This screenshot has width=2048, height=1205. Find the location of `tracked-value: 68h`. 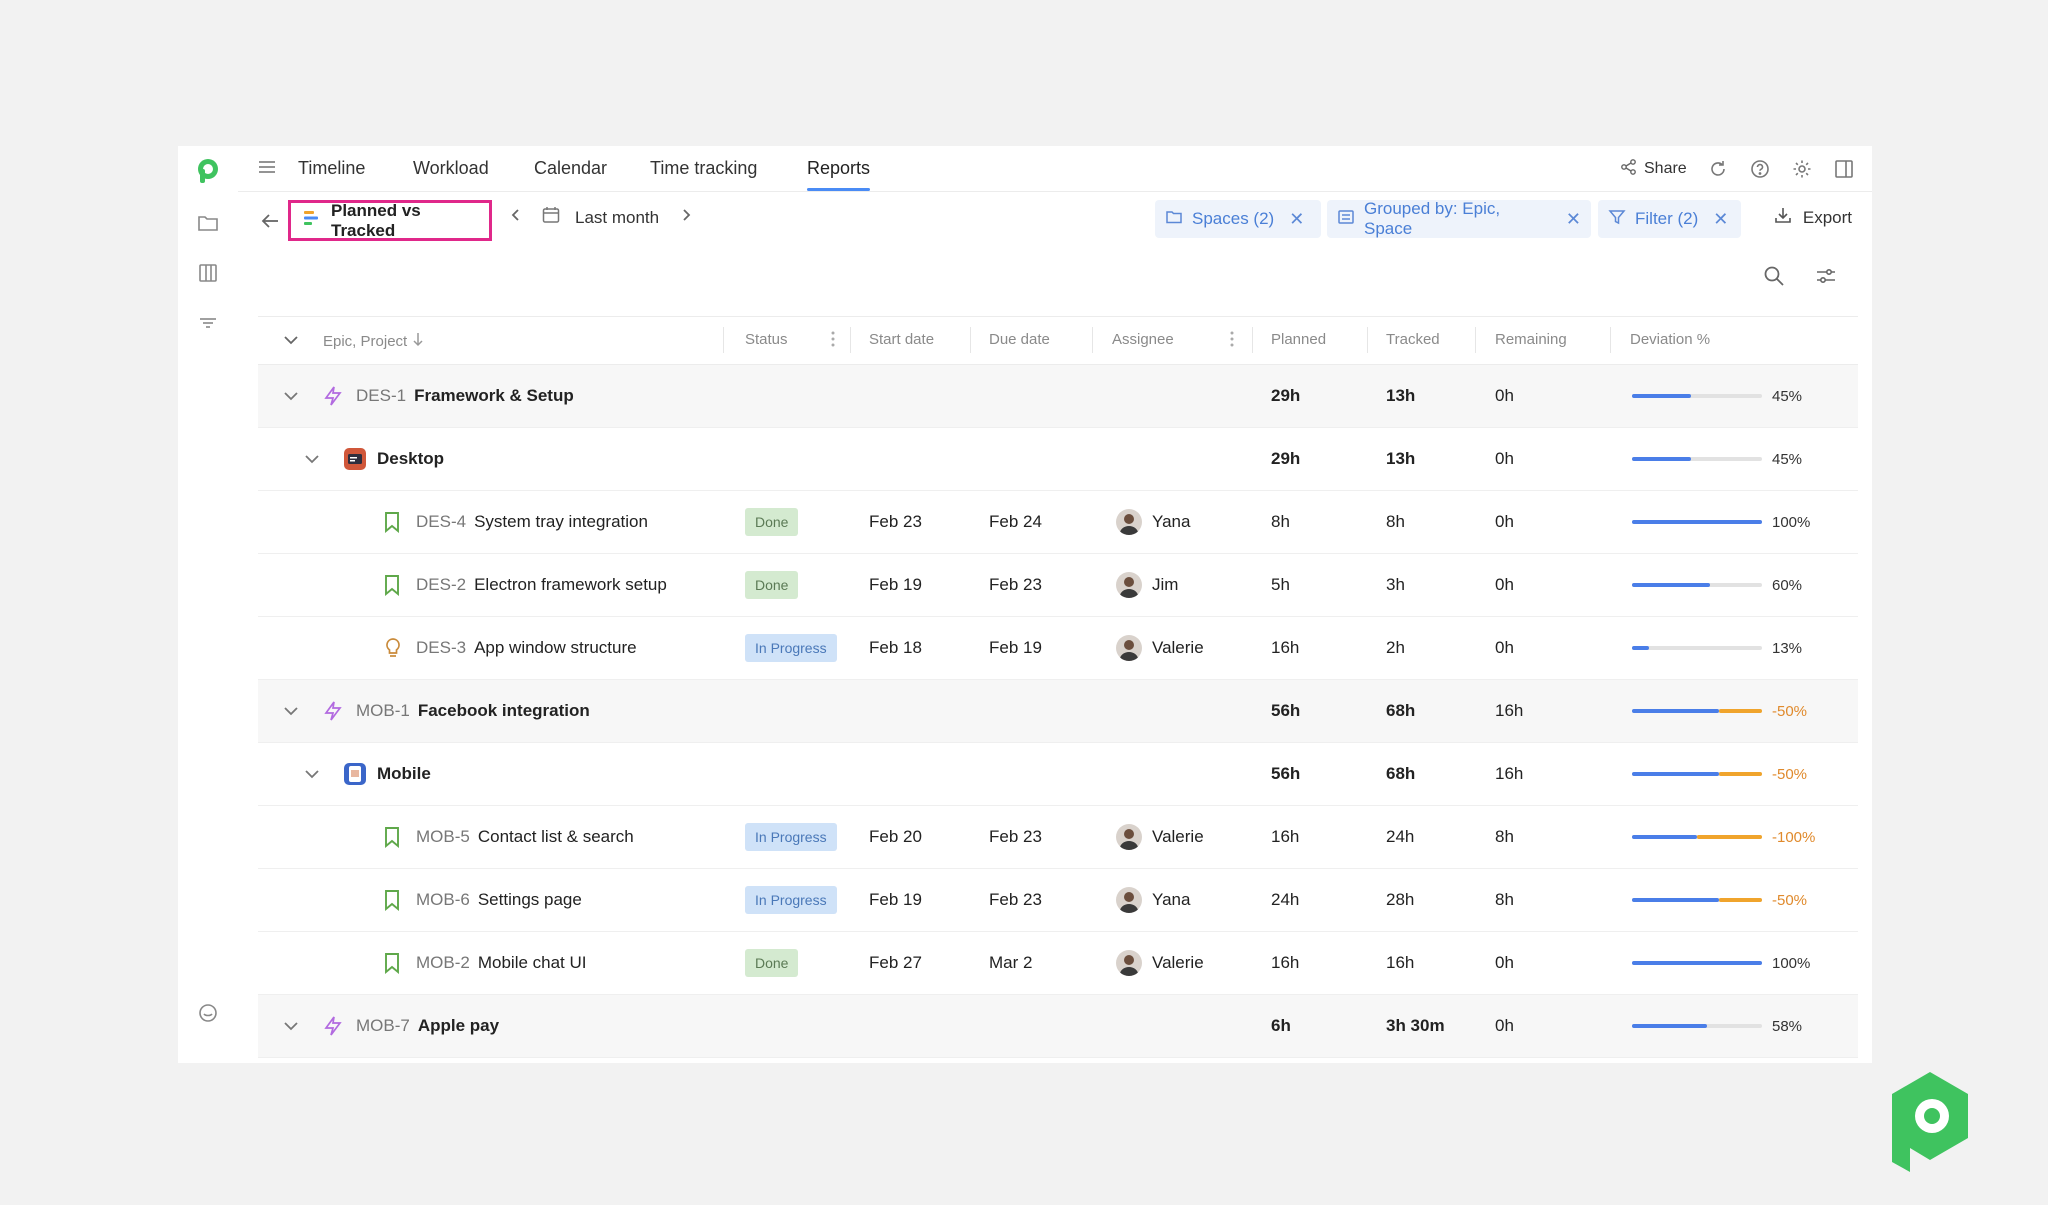

tracked-value: 68h is located at coordinates (1401, 773).